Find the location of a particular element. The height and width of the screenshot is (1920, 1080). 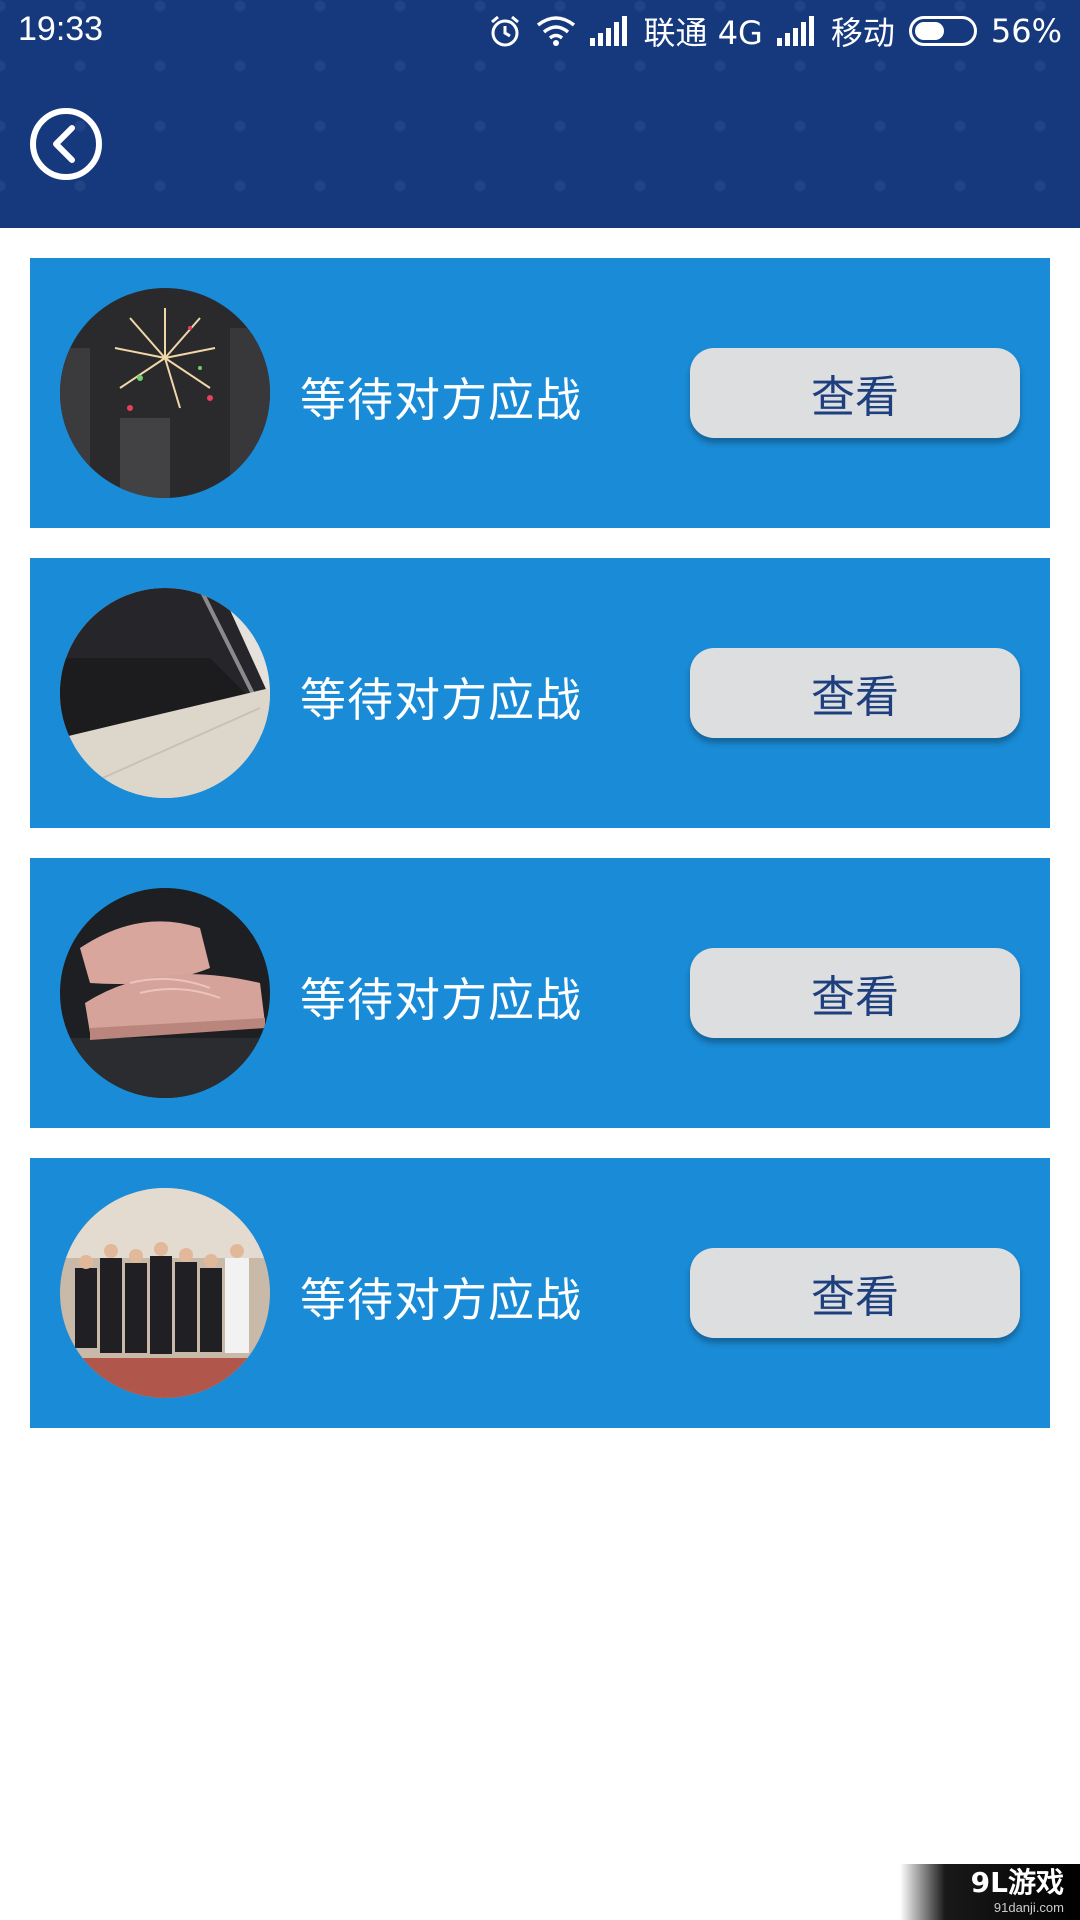

carrier-1: 联通 4G is located at coordinates (703, 33).